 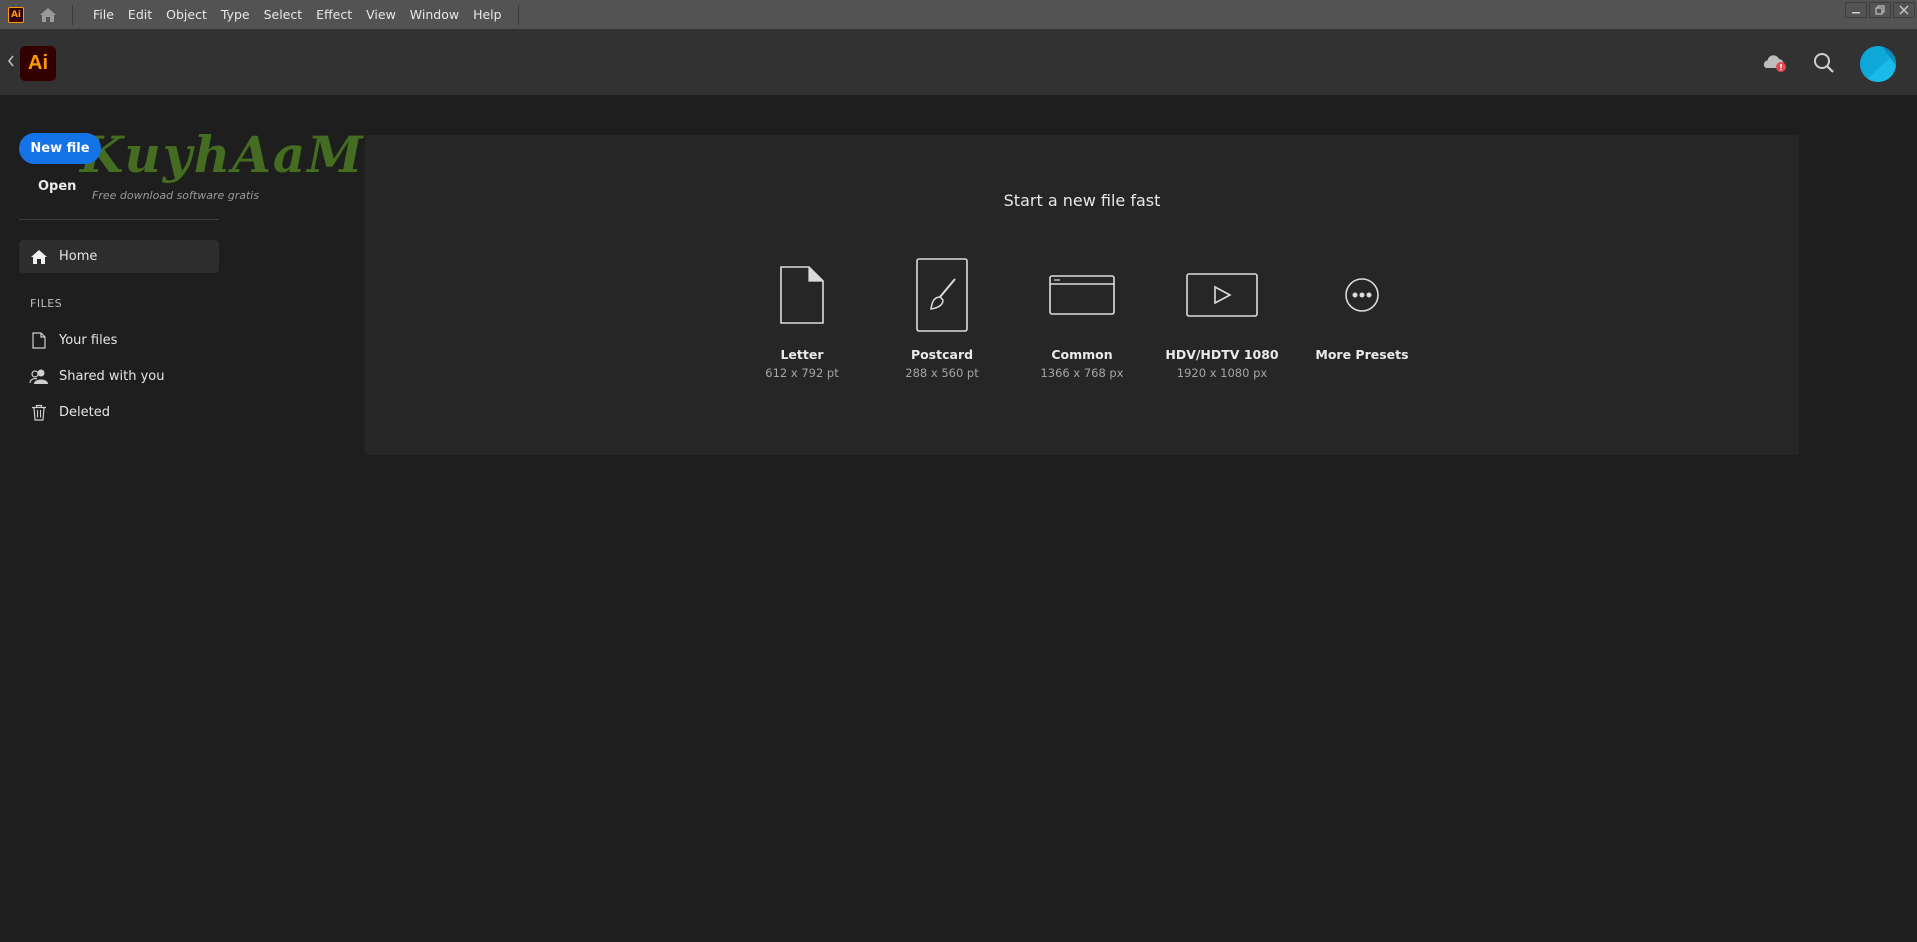 I want to click on watermark-title: KuyhAaMe, so click(x=239, y=154).